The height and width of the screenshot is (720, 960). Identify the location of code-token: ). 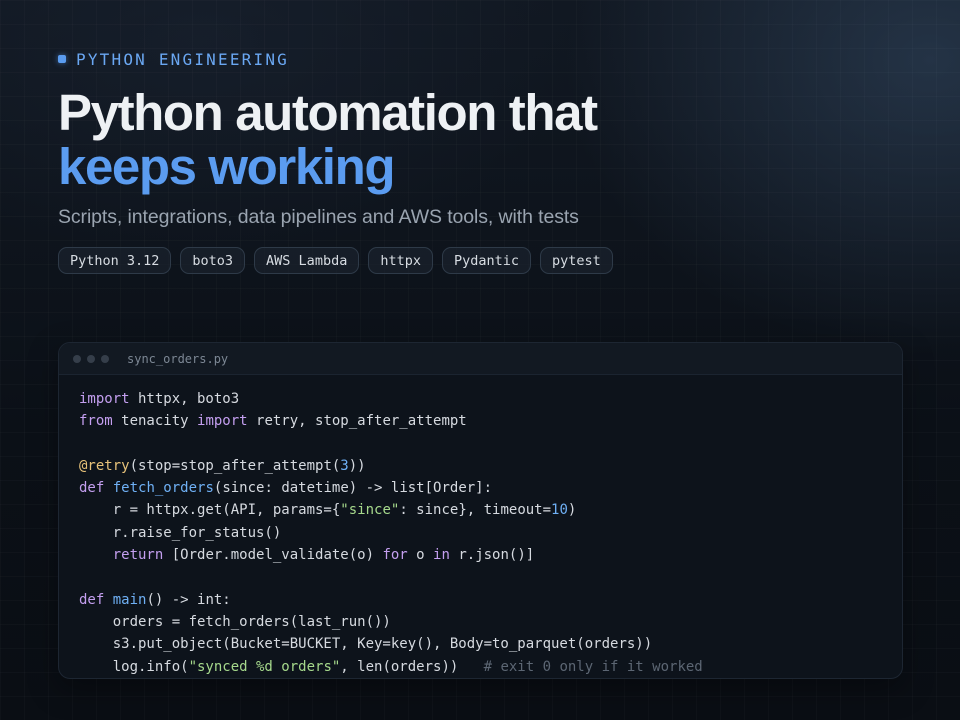
(572, 510).